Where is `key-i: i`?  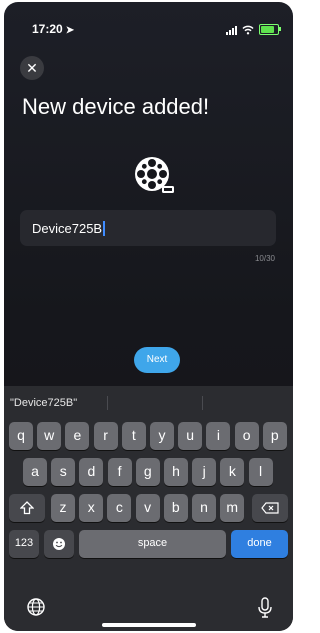
key-i: i is located at coordinates (218, 436).